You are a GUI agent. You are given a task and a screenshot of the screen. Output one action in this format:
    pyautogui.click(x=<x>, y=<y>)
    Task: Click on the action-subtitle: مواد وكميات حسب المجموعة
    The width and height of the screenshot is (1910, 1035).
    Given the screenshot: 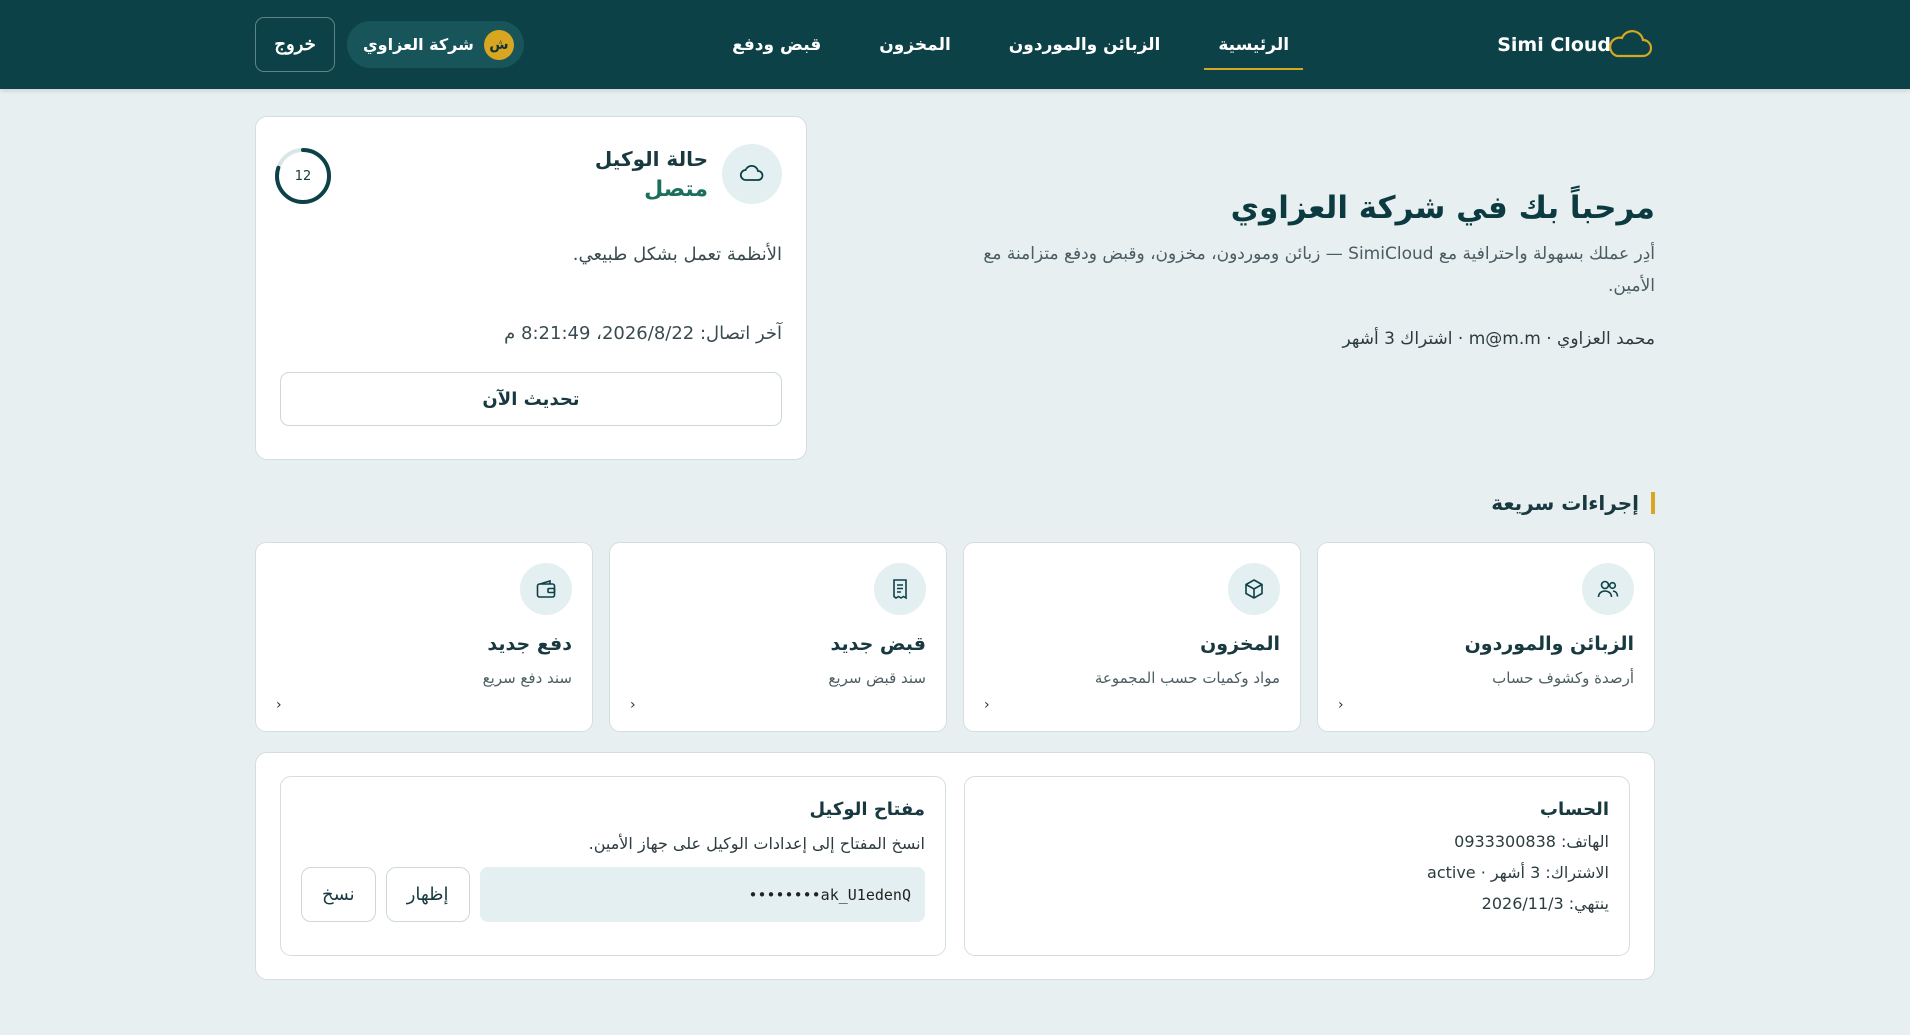 What is the action you would take?
    pyautogui.click(x=1187, y=678)
    